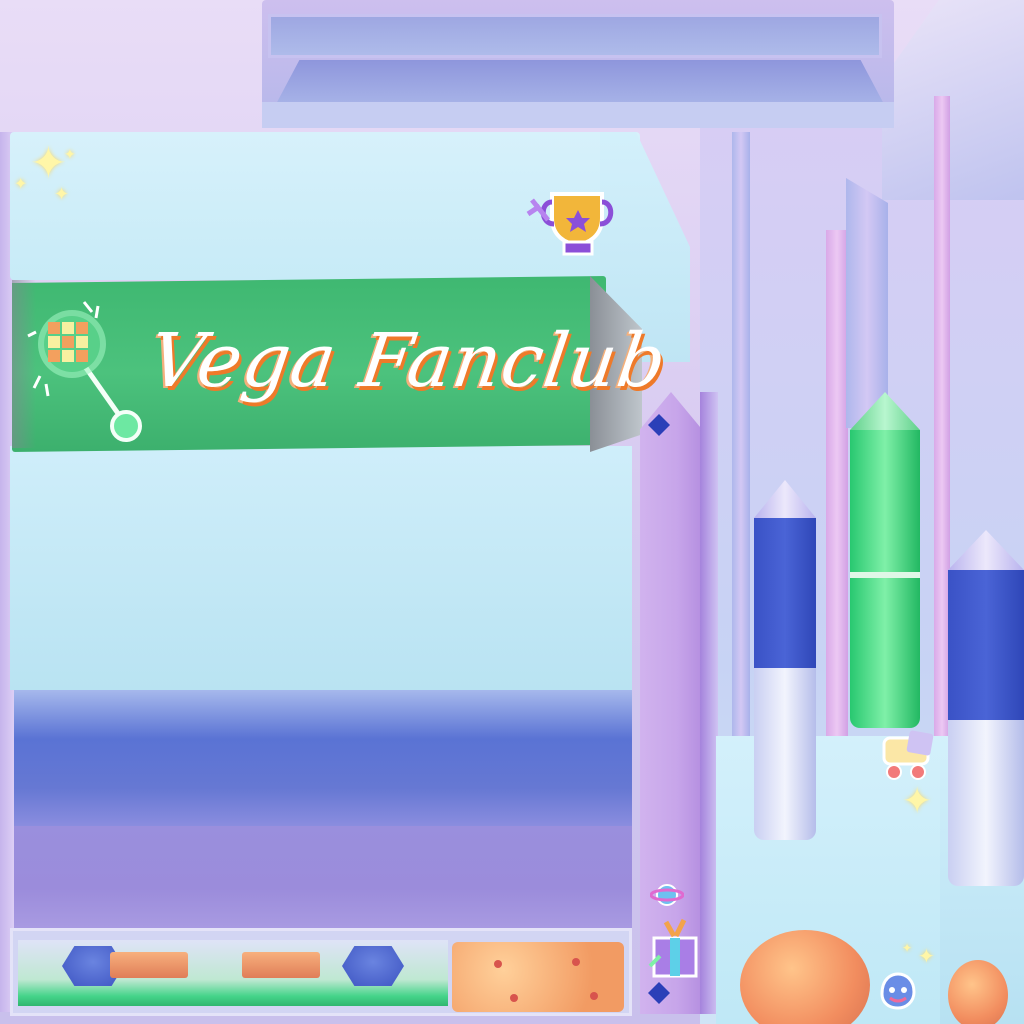  What do you see at coordinates (323, 878) in the screenshot?
I see `panel-purple` at bounding box center [323, 878].